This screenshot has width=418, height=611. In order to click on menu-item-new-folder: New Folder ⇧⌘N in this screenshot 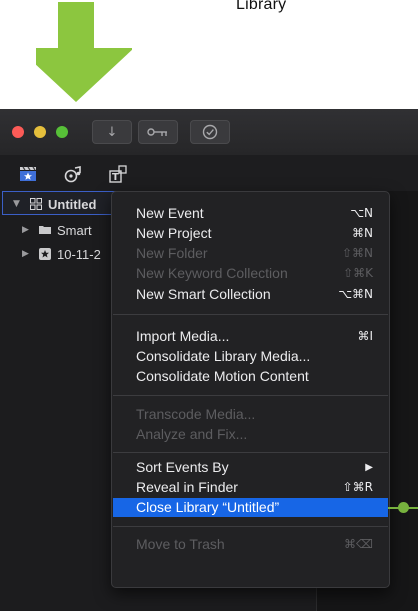, I will do `click(254, 253)`.